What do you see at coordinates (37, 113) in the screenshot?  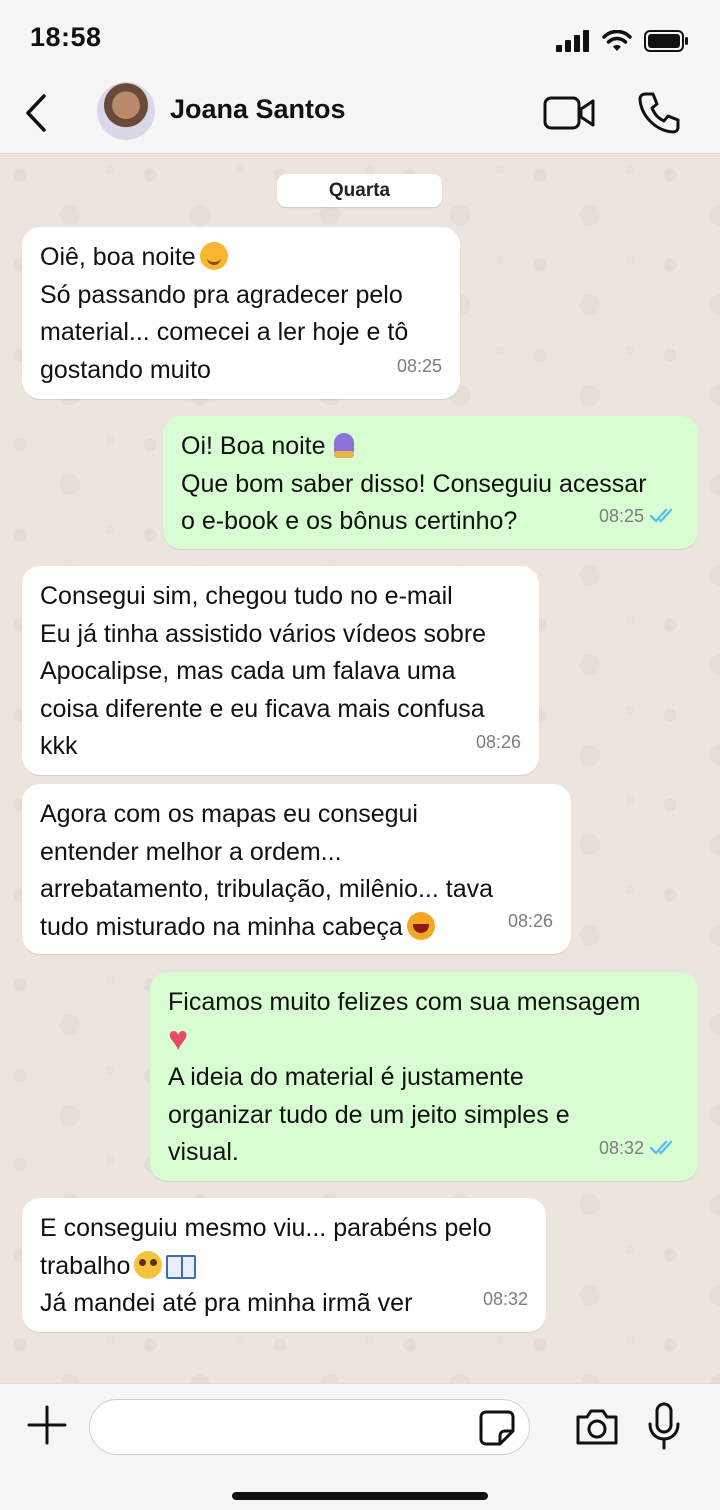 I see `chevron-left-icon` at bounding box center [37, 113].